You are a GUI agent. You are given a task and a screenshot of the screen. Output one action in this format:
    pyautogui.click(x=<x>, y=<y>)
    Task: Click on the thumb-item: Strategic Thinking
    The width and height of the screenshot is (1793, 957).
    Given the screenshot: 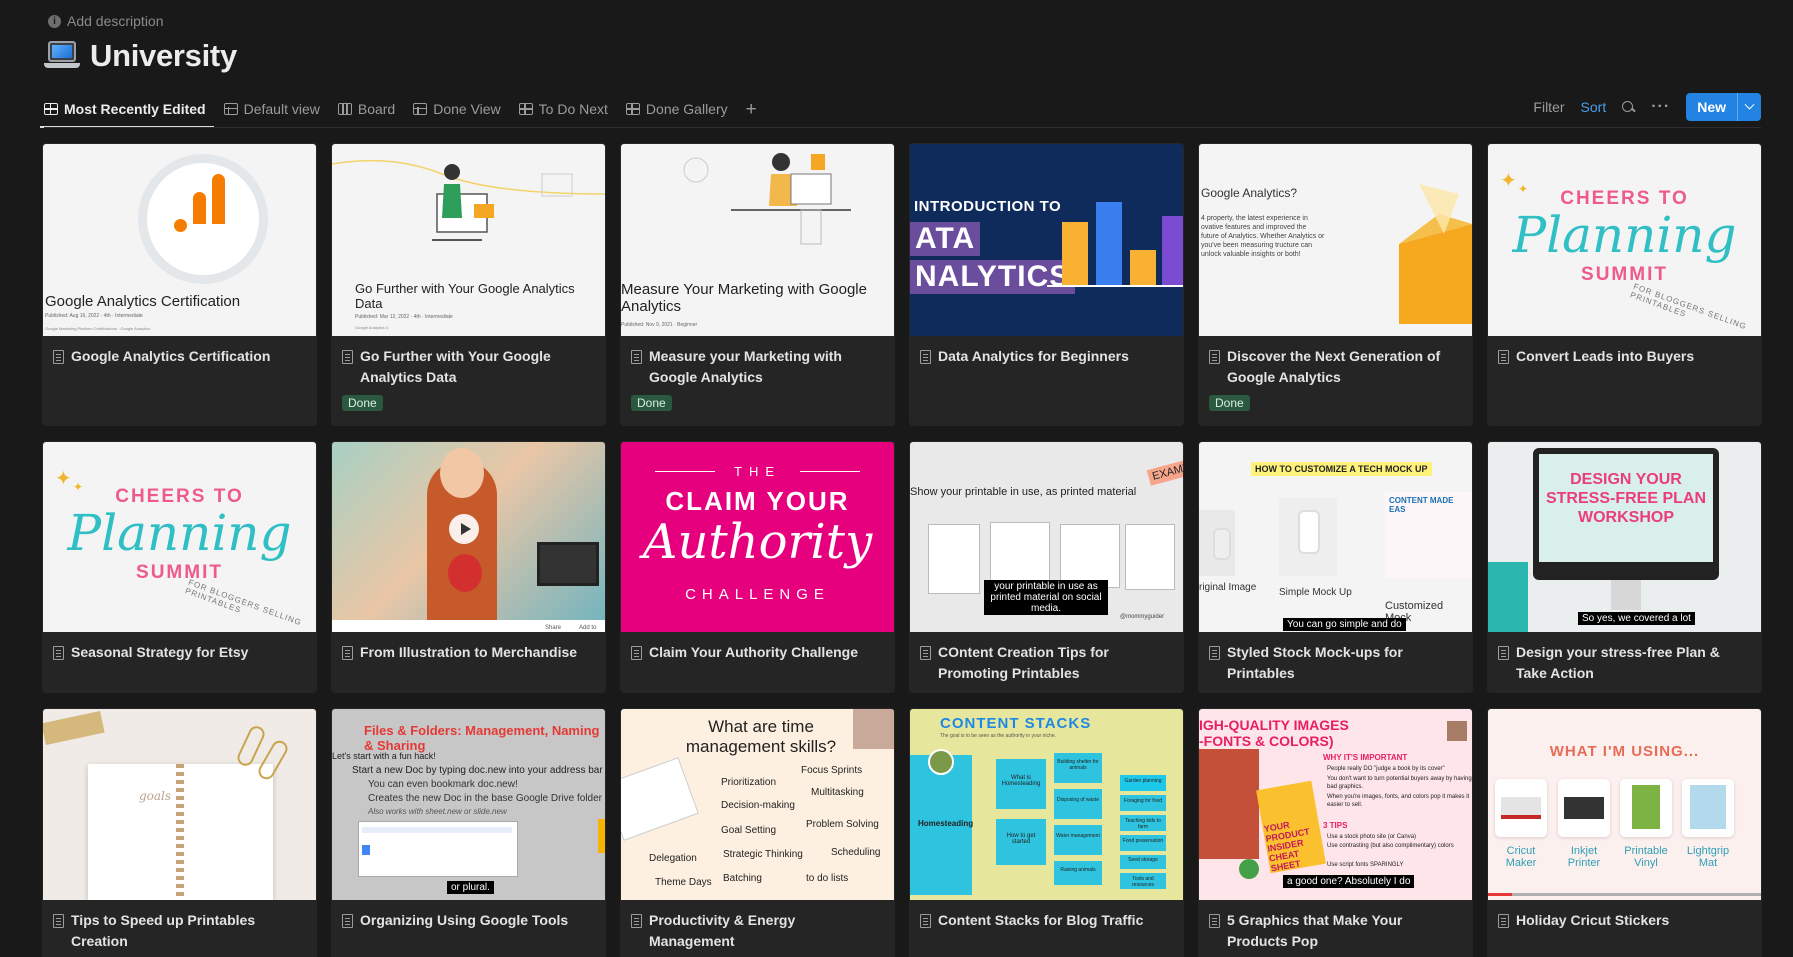 What is the action you would take?
    pyautogui.click(x=763, y=854)
    